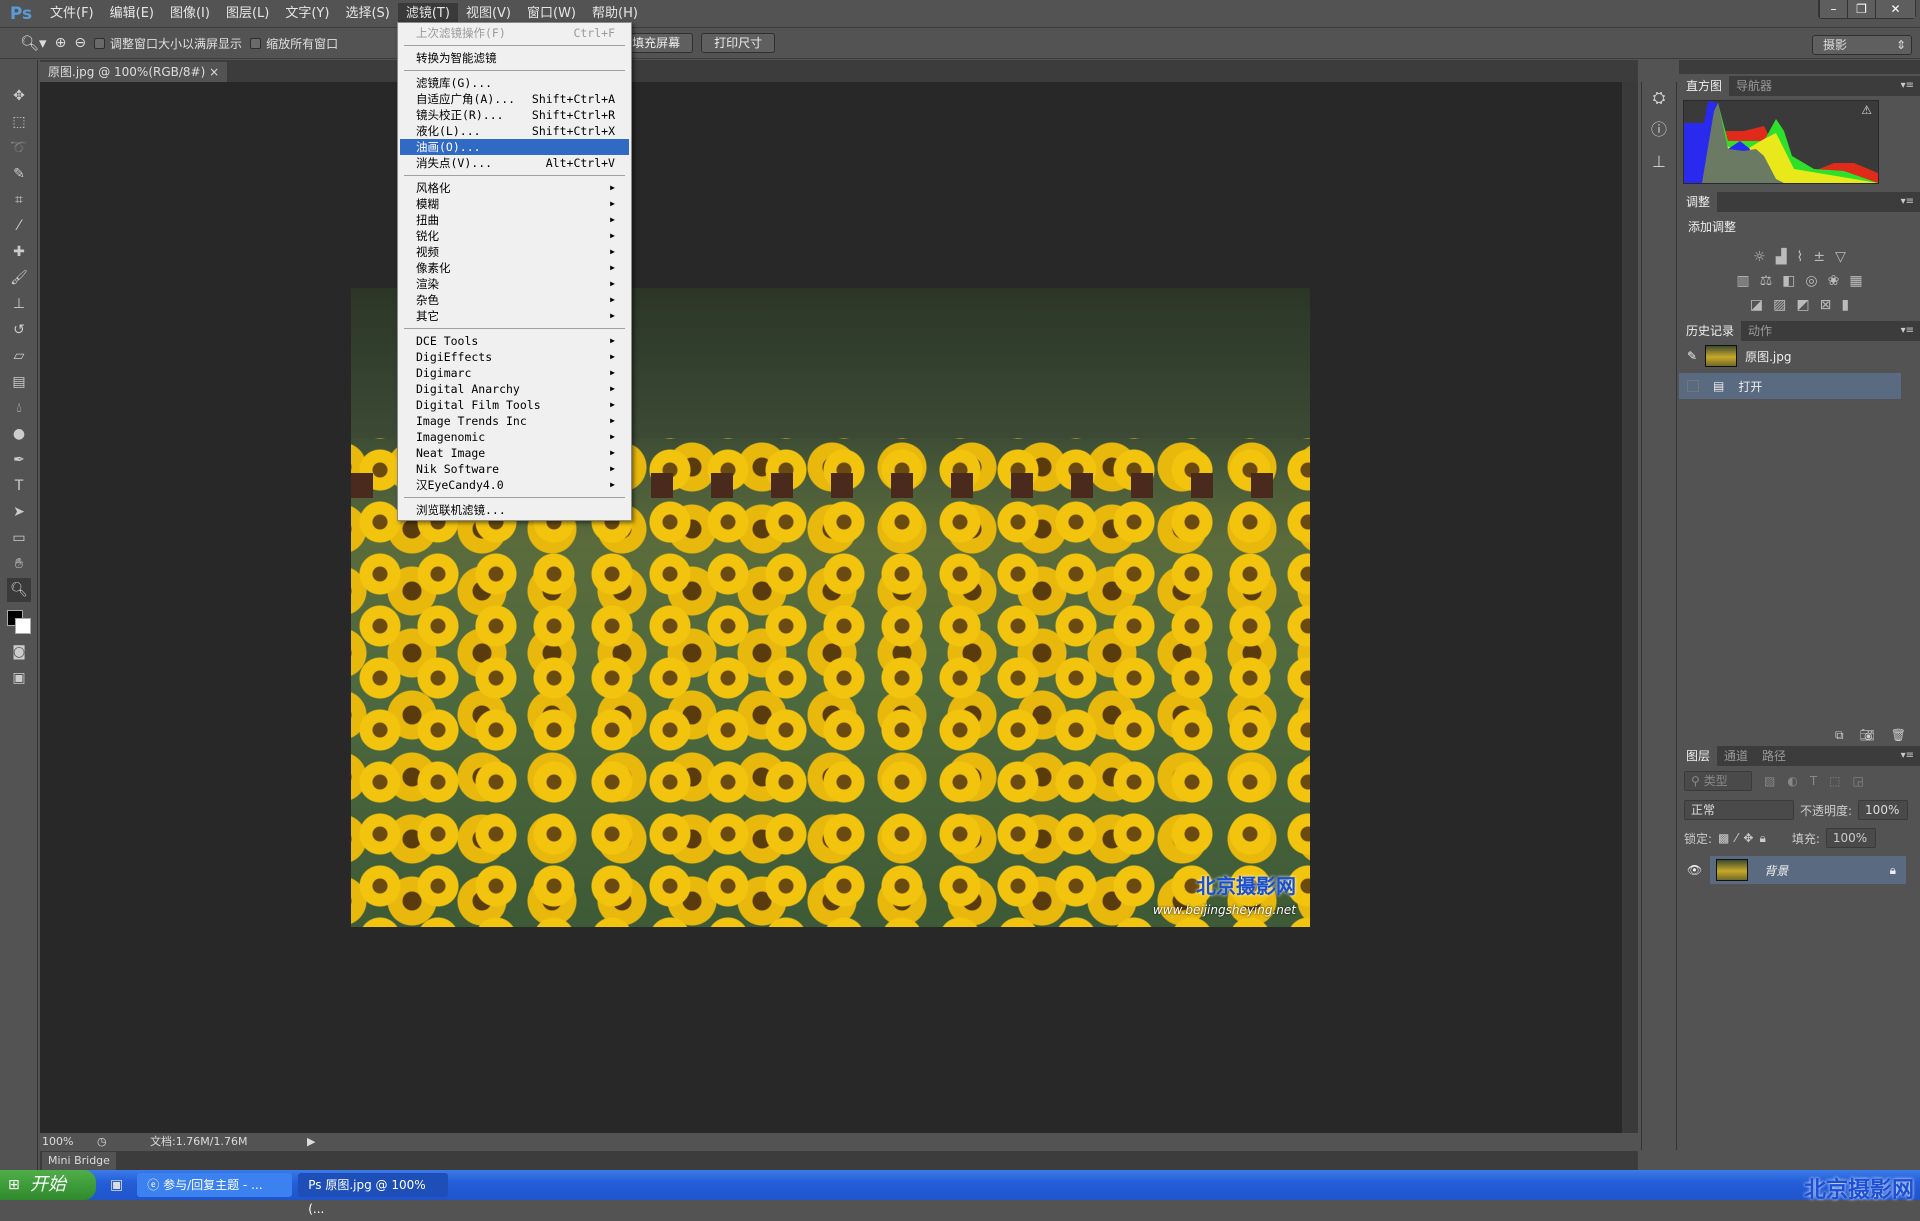 The height and width of the screenshot is (1221, 1920). What do you see at coordinates (19, 408) in the screenshot?
I see `blur-tool-icon: 💧︎` at bounding box center [19, 408].